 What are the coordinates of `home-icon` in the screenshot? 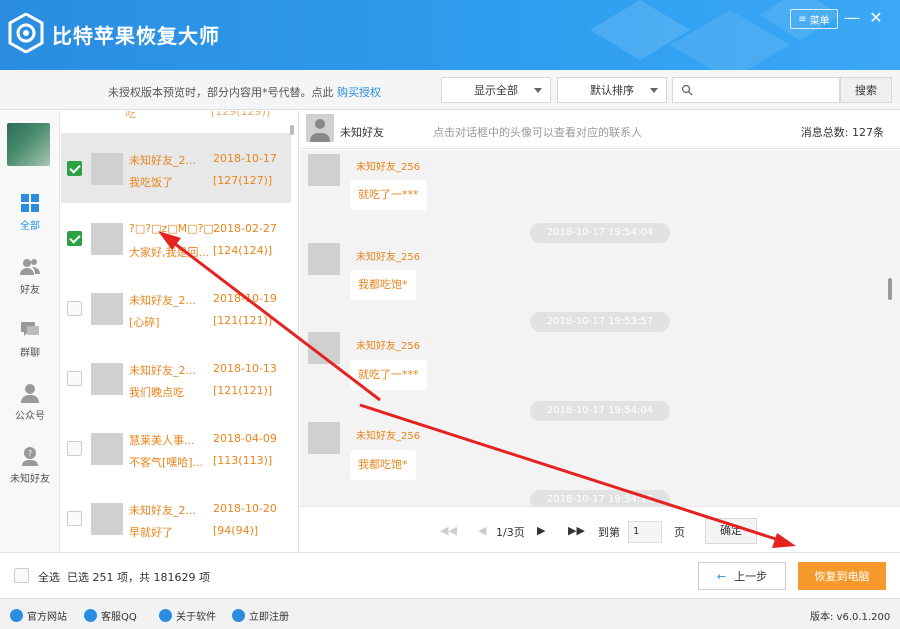 It's located at (16, 615).